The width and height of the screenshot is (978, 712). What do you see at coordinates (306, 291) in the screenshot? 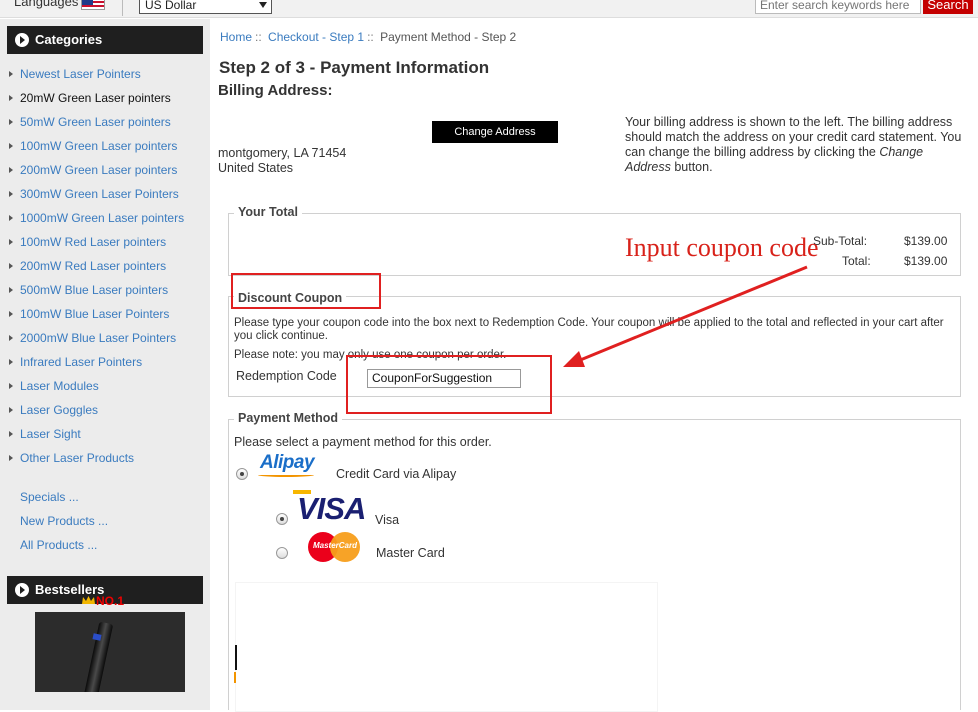
I see `annotation-box-legend` at bounding box center [306, 291].